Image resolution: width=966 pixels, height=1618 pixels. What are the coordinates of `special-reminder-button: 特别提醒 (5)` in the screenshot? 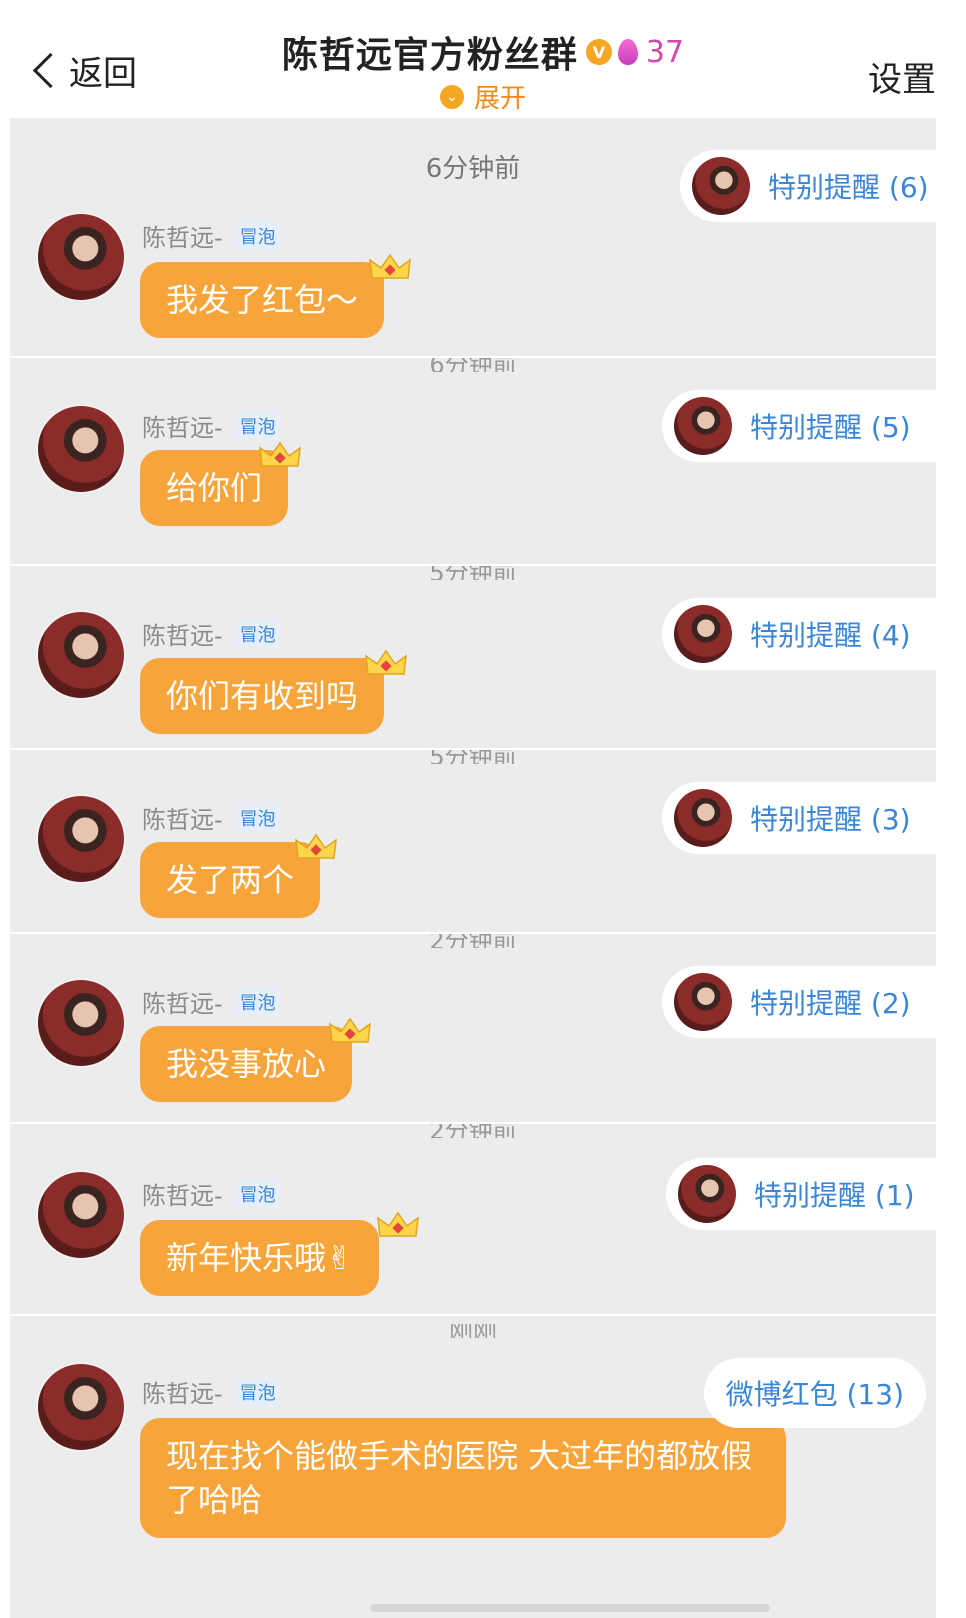 It's located at (805, 426).